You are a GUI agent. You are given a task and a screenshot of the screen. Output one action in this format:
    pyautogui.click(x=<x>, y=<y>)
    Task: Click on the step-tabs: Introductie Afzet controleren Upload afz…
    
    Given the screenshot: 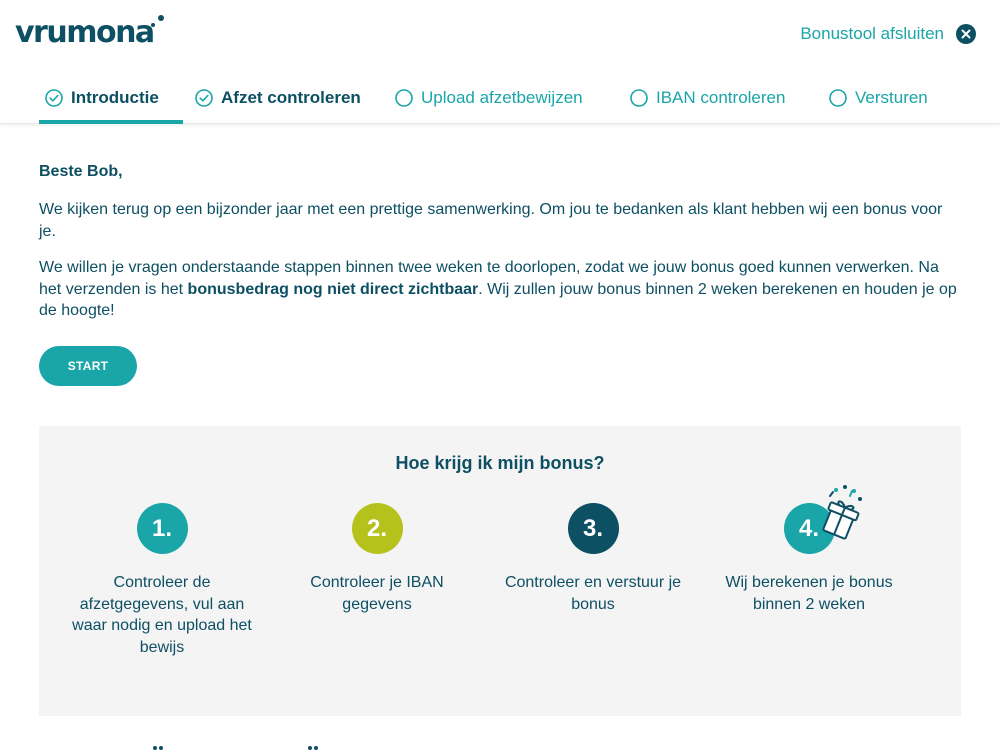 What is the action you would take?
    pyautogui.click(x=500, y=101)
    